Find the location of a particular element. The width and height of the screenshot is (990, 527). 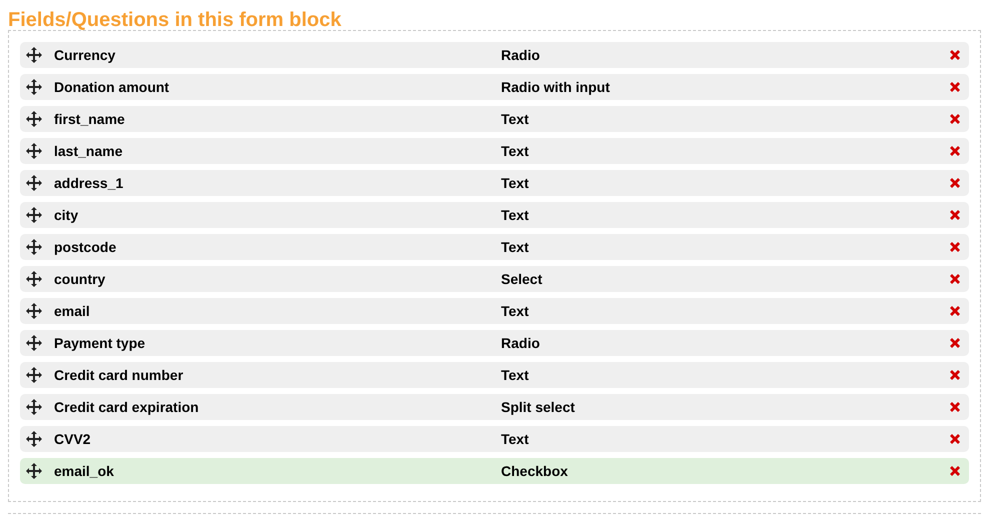

field-row: CVV2 Text is located at coordinates (494, 439).